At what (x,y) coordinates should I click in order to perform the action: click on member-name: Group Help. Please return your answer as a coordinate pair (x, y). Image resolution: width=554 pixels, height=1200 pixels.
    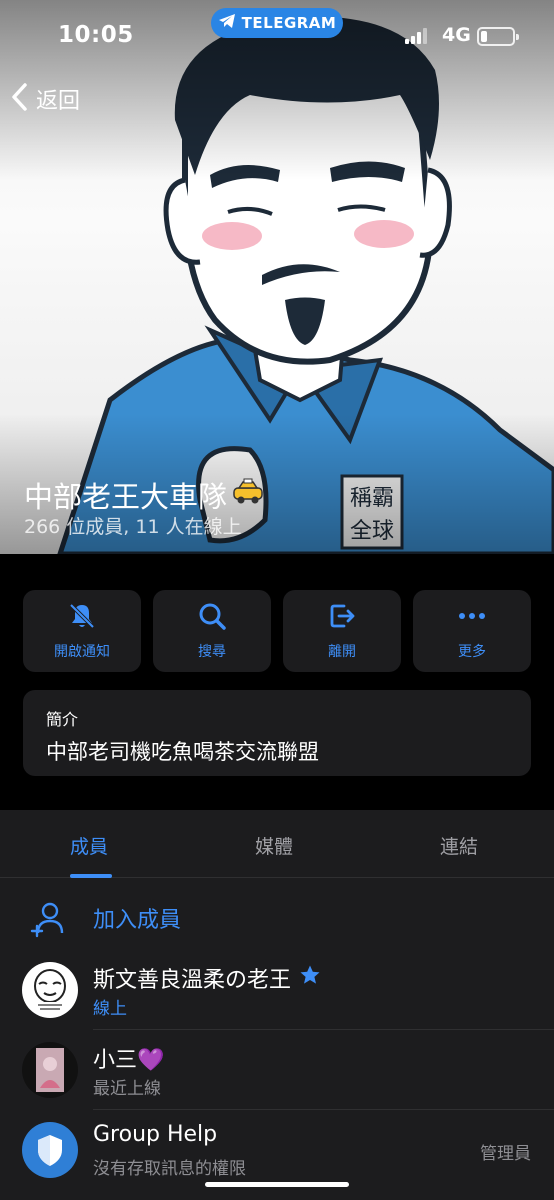
    Looking at the image, I should click on (155, 1134).